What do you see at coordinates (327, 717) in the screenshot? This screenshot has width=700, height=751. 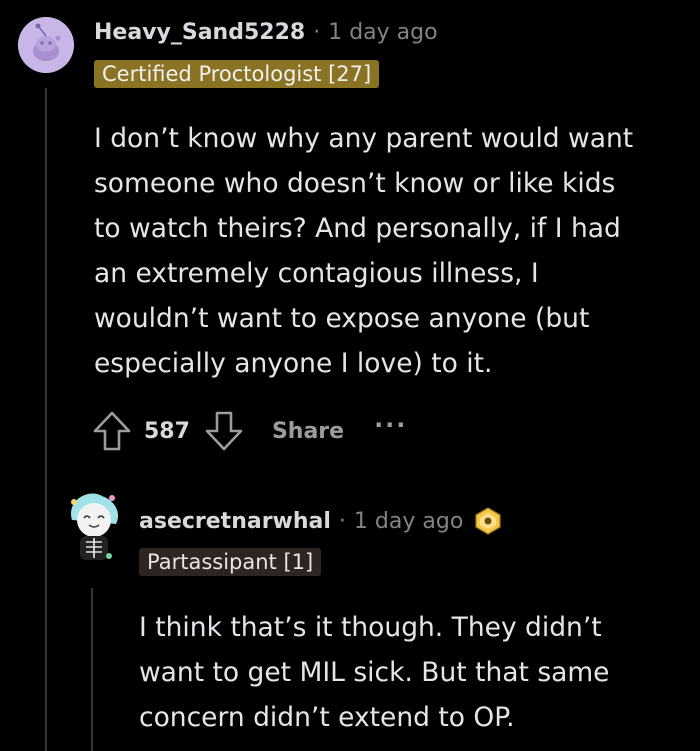 I see `comment-line: concern didn’t extend to OP.` at bounding box center [327, 717].